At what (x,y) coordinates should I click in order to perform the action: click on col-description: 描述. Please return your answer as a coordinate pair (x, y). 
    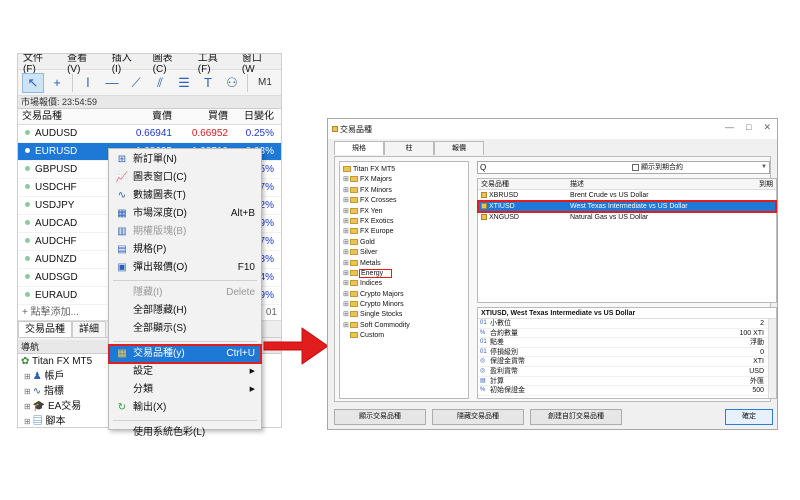
    Looking at the image, I should click on (659, 184).